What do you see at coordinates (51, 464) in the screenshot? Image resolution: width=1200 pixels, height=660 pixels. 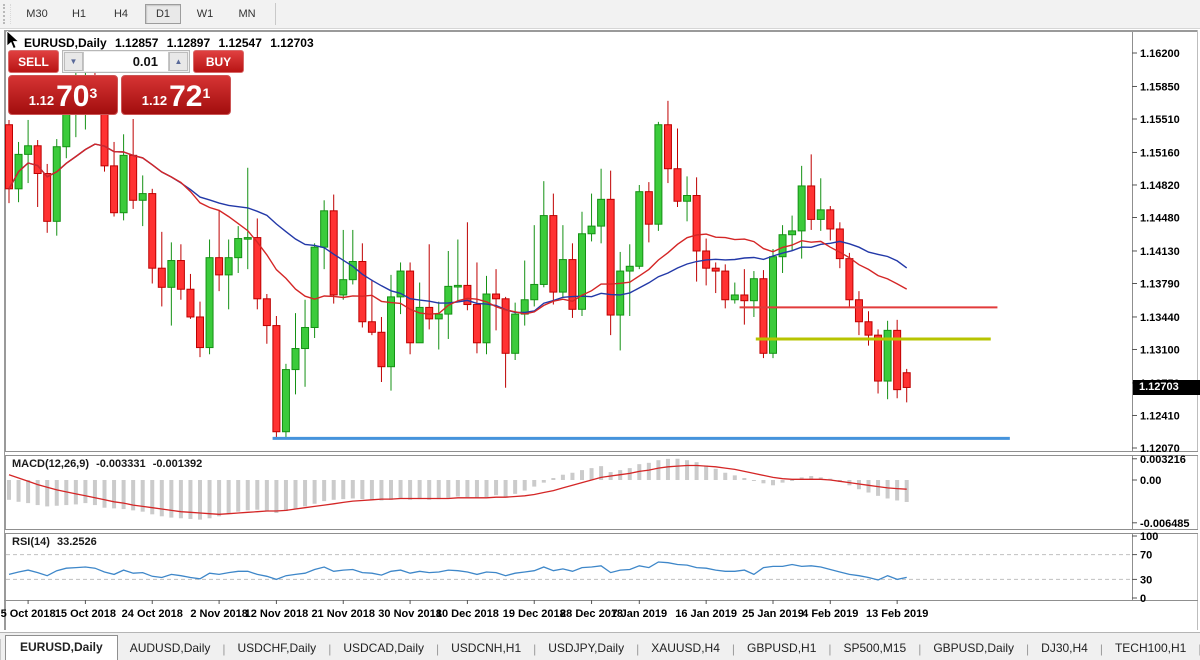 I see `macd-indicator-label: MACD(12,26,9)` at bounding box center [51, 464].